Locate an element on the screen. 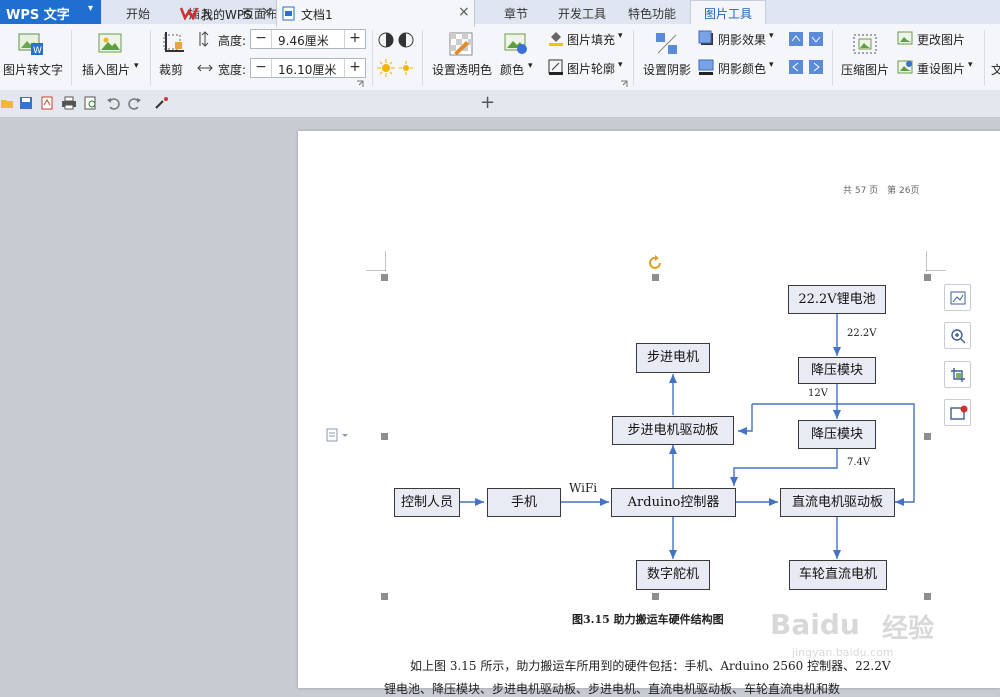 The width and height of the screenshot is (1000, 697). picture-to-text-button: W 图片转文字 is located at coordinates (33, 54).